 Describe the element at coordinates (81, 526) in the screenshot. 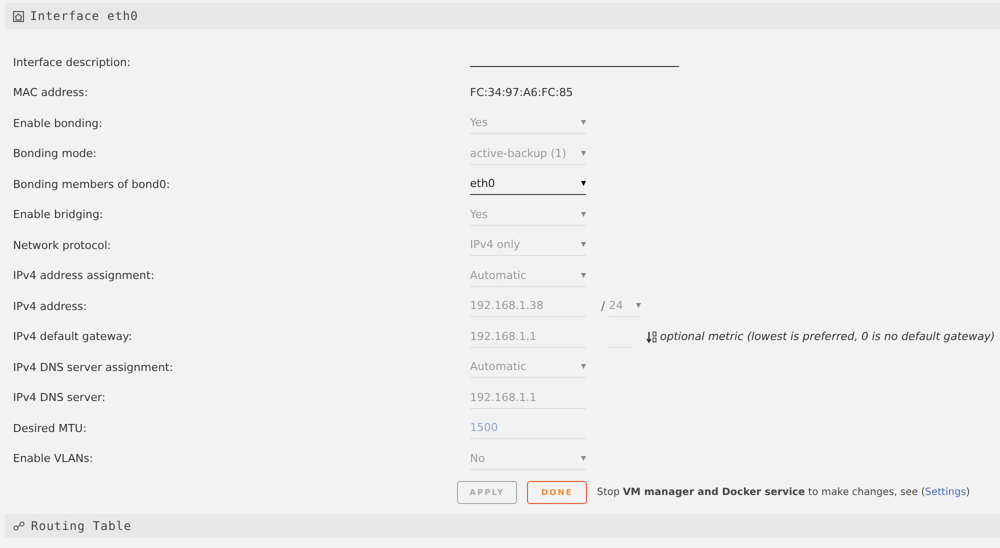

I see `section-title: Routing Table` at that location.